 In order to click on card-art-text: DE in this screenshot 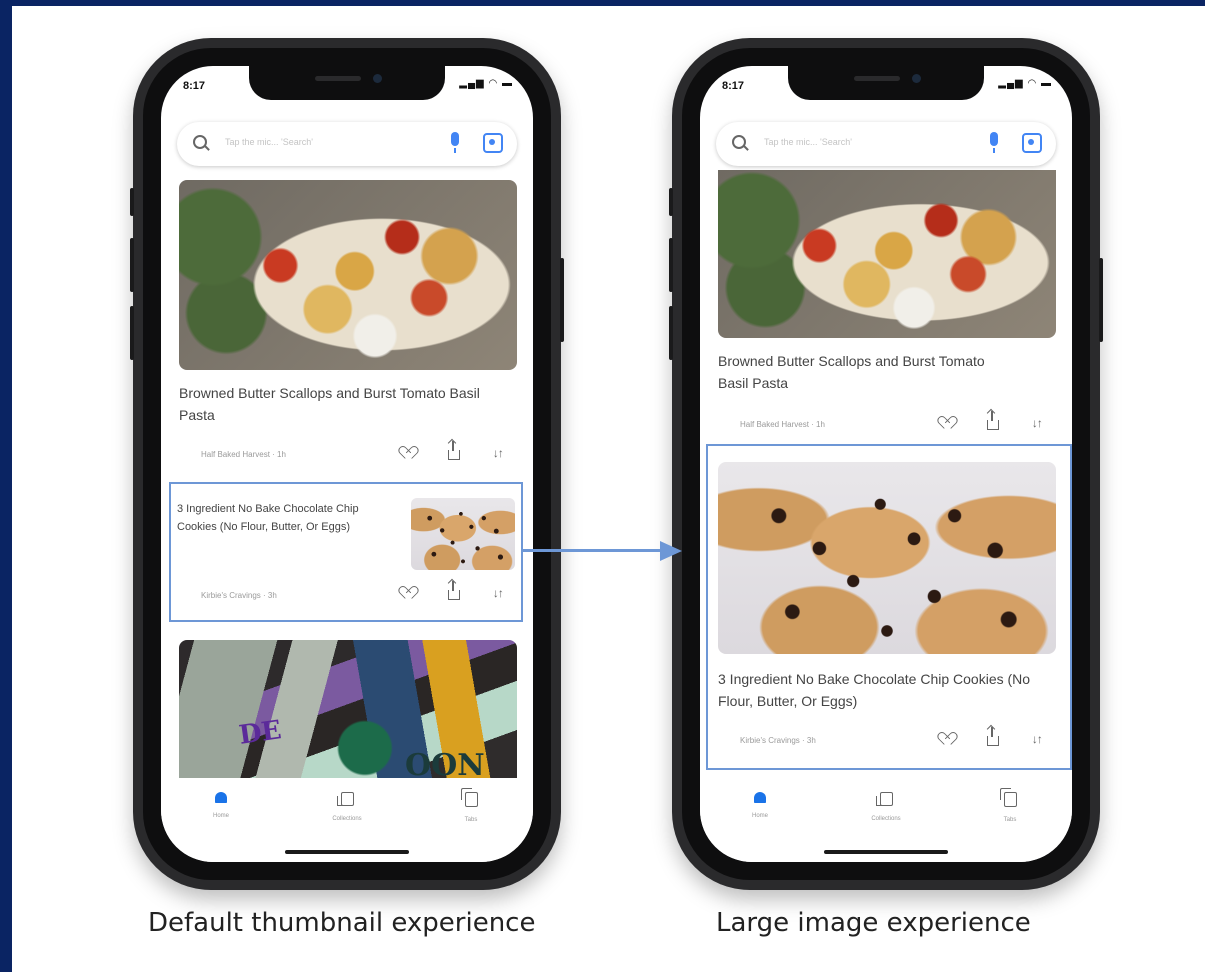, I will do `click(260, 733)`.